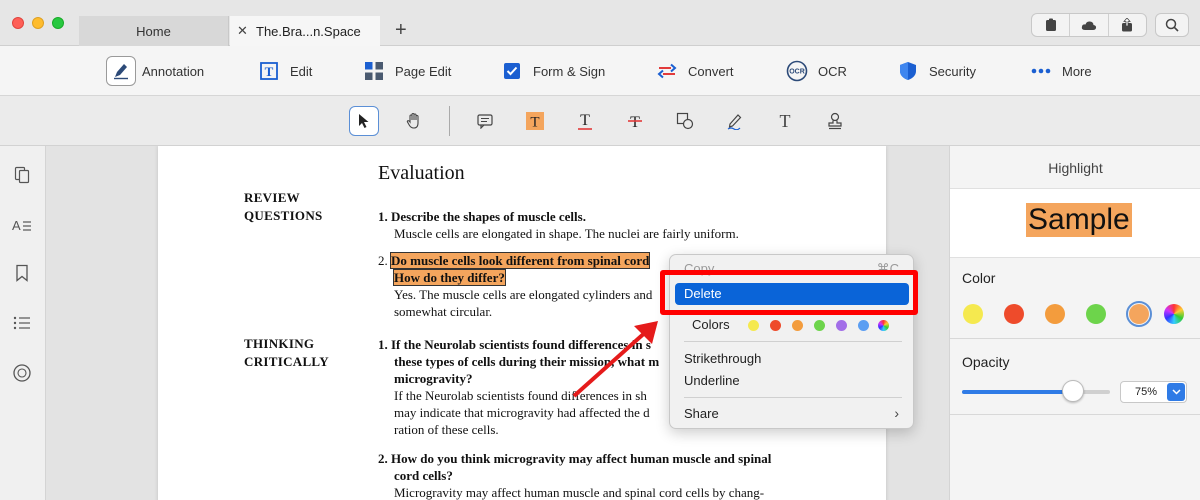 This screenshot has height=500, width=1200. What do you see at coordinates (896, 413) in the screenshot?
I see `chevron-right-icon: ›` at bounding box center [896, 413].